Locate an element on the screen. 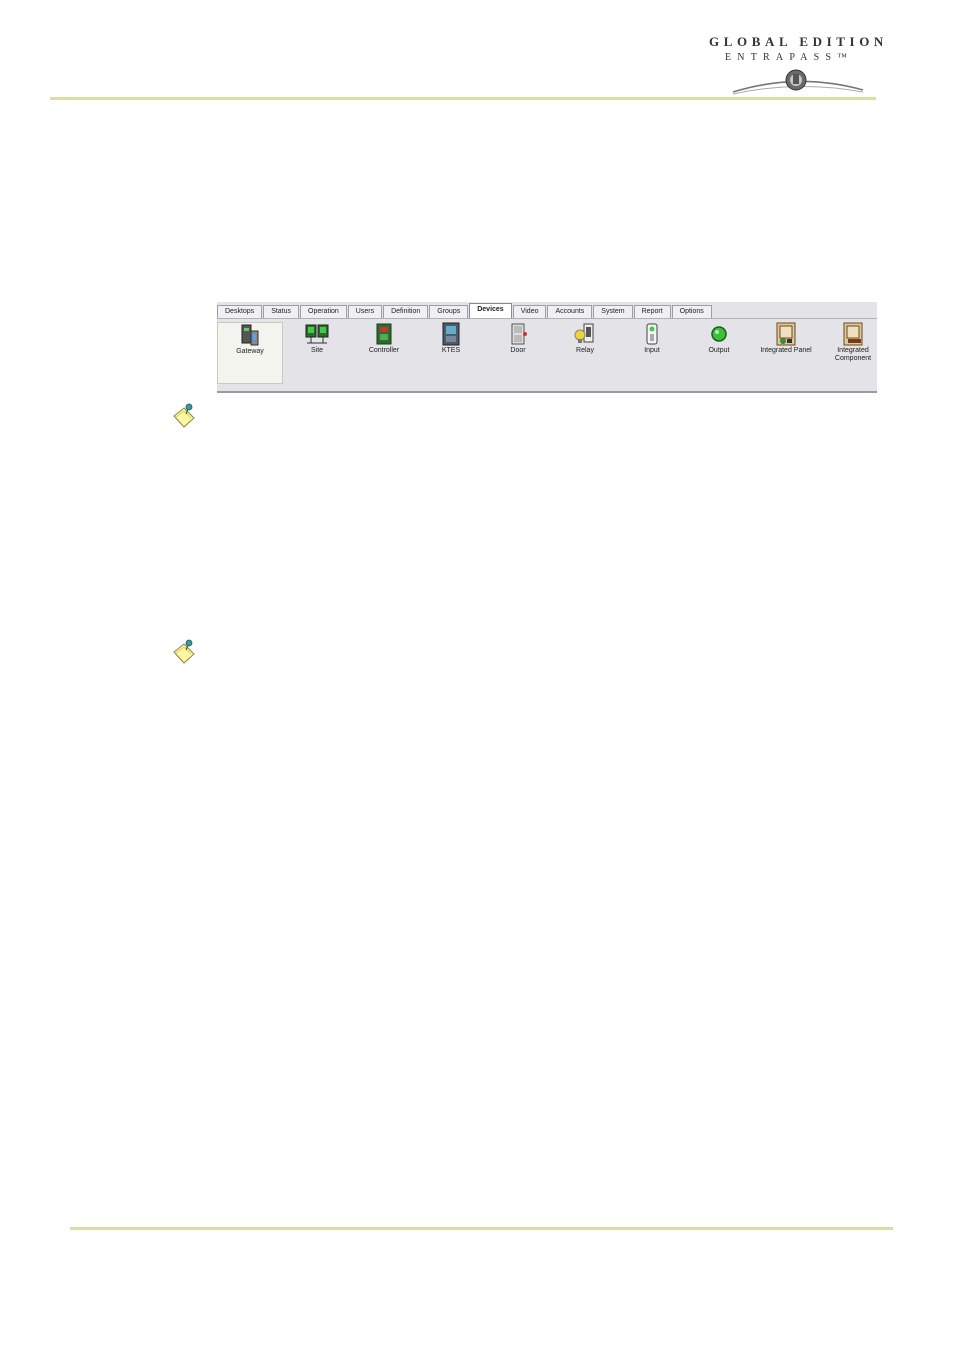 This screenshot has width=954, height=1350. relay-icon is located at coordinates (584, 333).